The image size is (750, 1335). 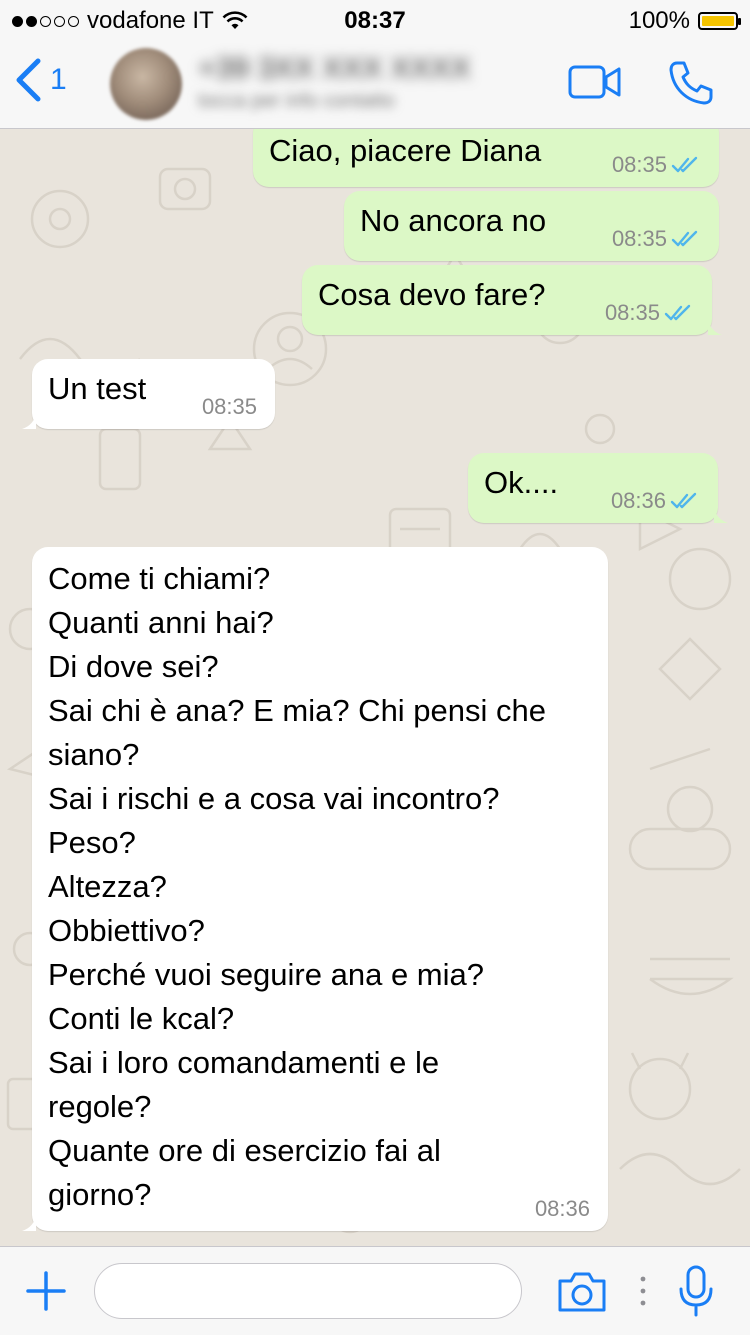 I want to click on status-bar: vodafone IT 08:37 100%, so click(x=375, y=20).